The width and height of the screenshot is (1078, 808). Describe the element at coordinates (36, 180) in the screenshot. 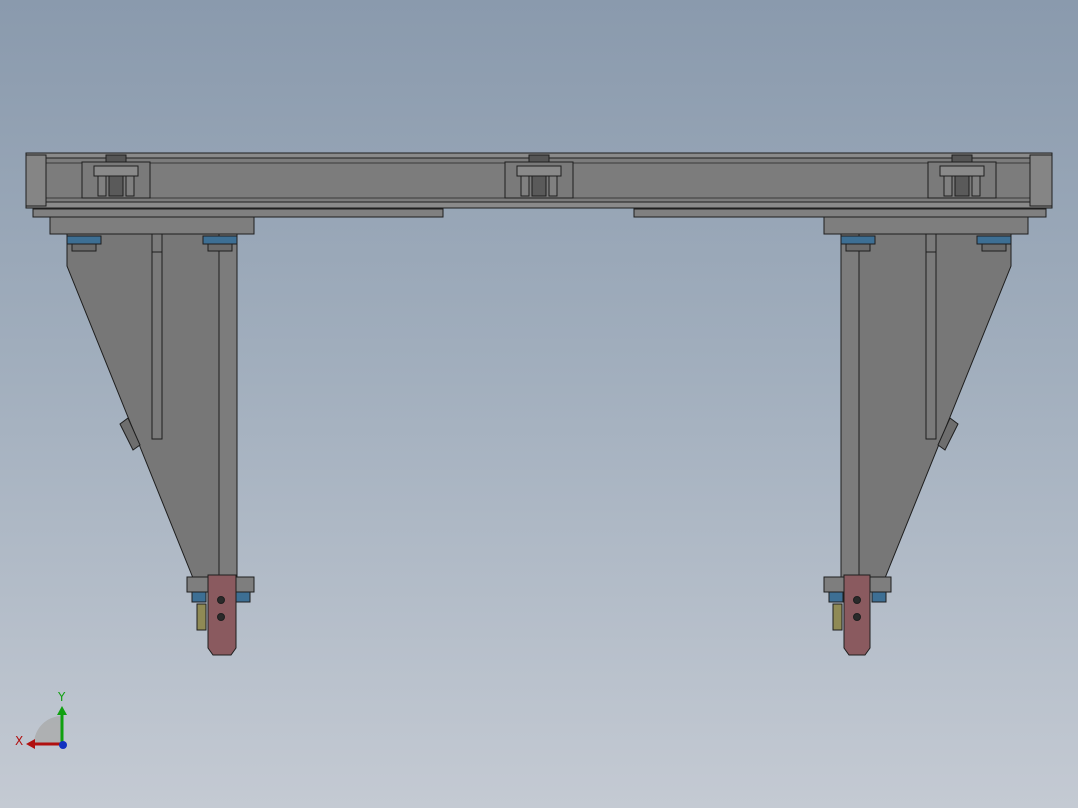

I see `beam-left-cap` at that location.